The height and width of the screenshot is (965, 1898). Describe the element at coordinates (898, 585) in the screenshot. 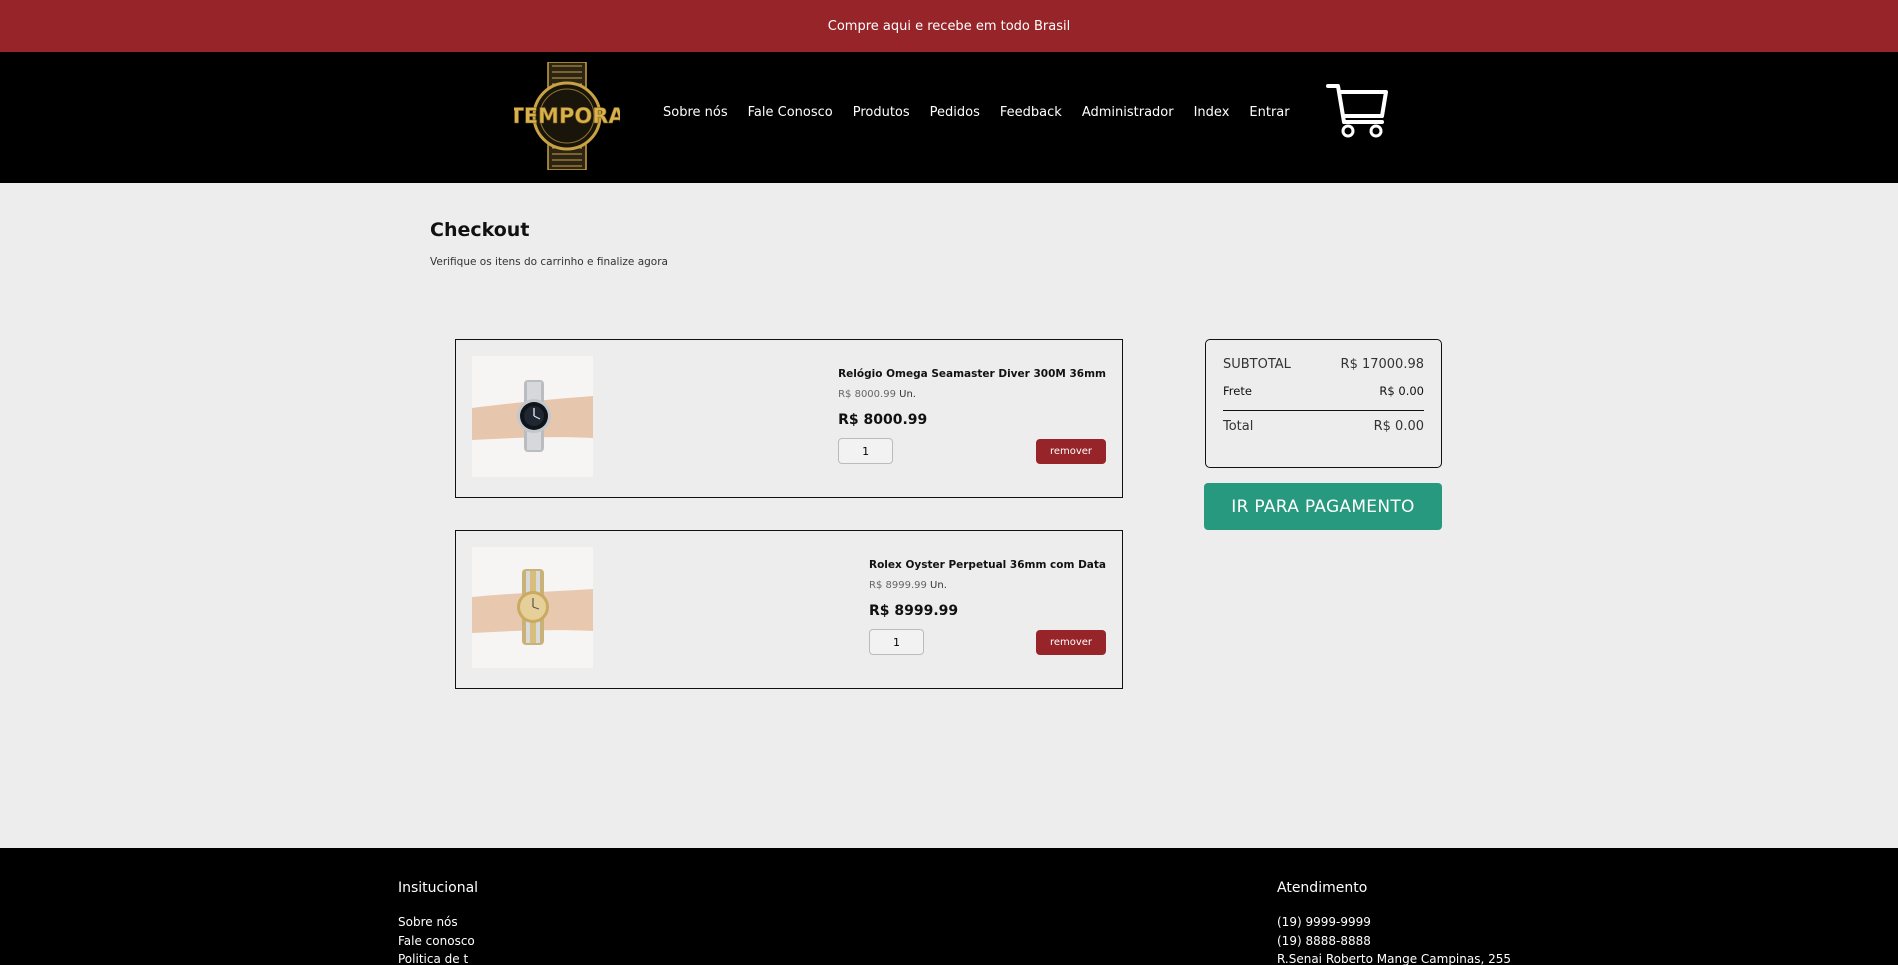

I see `unit-price-value: R$ 8999.99` at that location.